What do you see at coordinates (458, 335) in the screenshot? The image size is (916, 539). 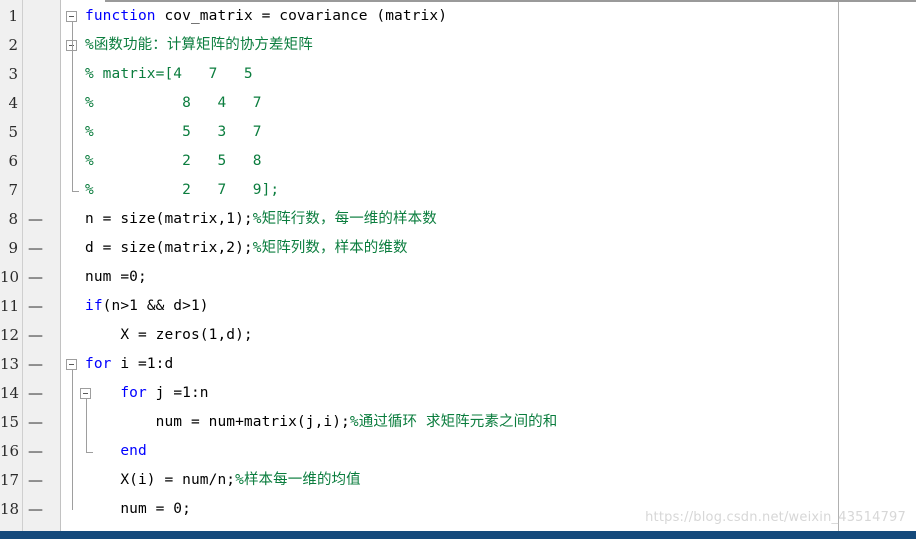 I see `code-line: 12 — X = zeros(1,d);` at bounding box center [458, 335].